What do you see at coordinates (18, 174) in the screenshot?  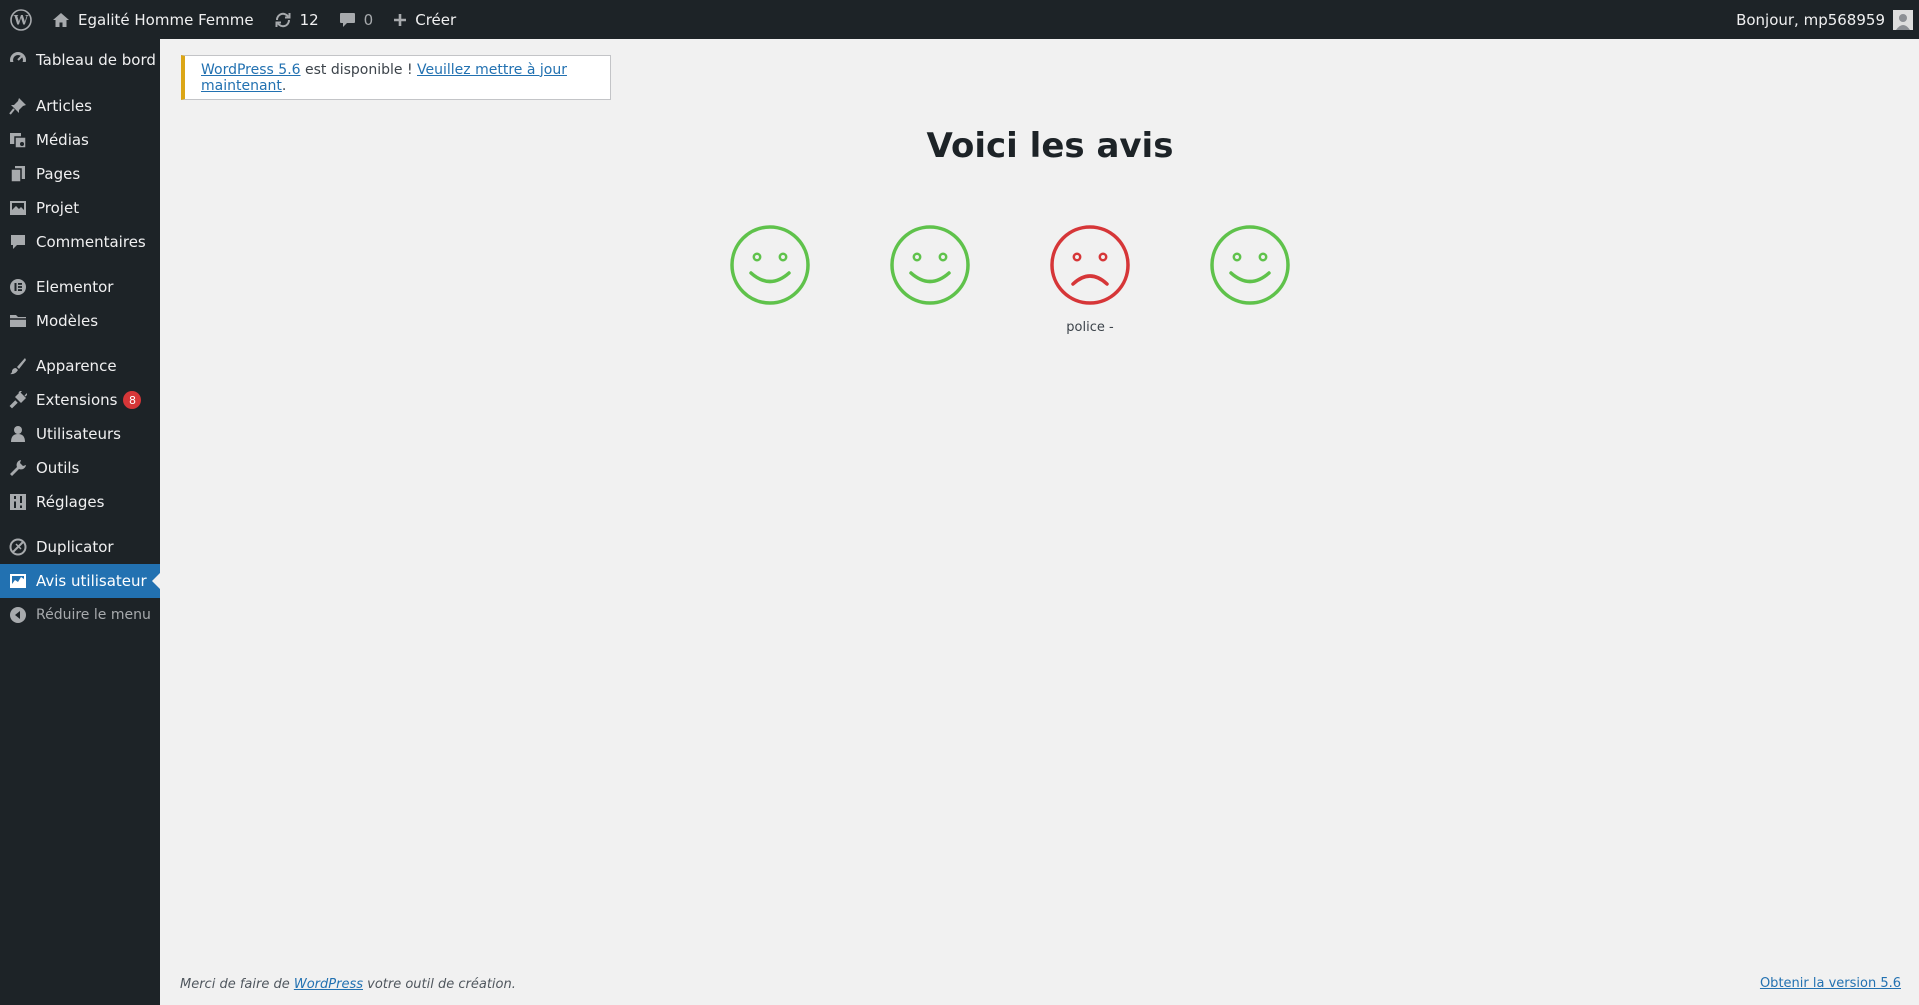 I see `pages-icon` at bounding box center [18, 174].